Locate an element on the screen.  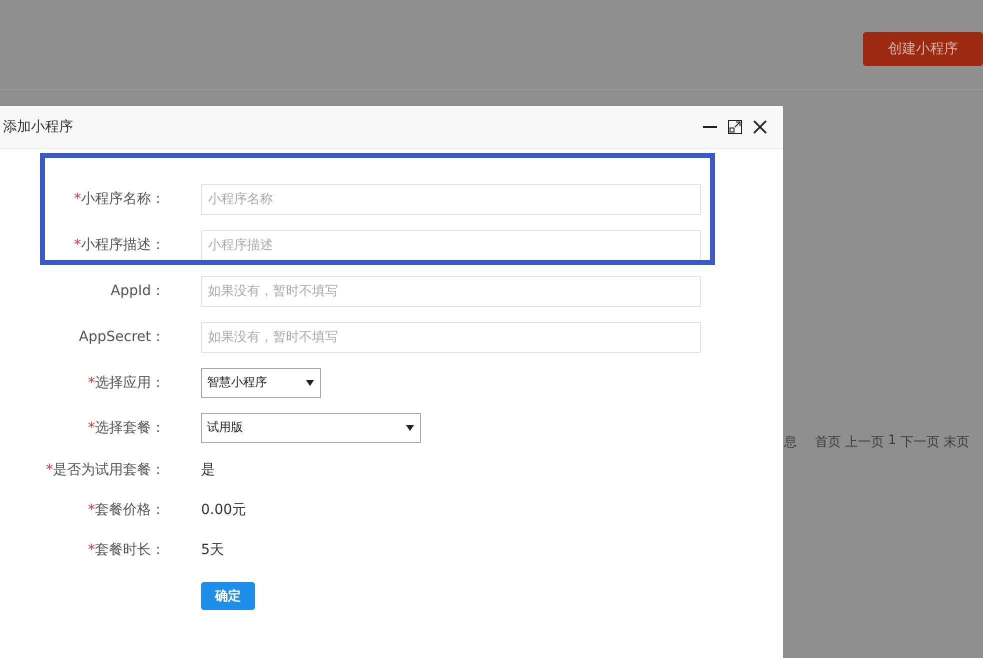
text-field: 小程序名称 is located at coordinates (451, 199).